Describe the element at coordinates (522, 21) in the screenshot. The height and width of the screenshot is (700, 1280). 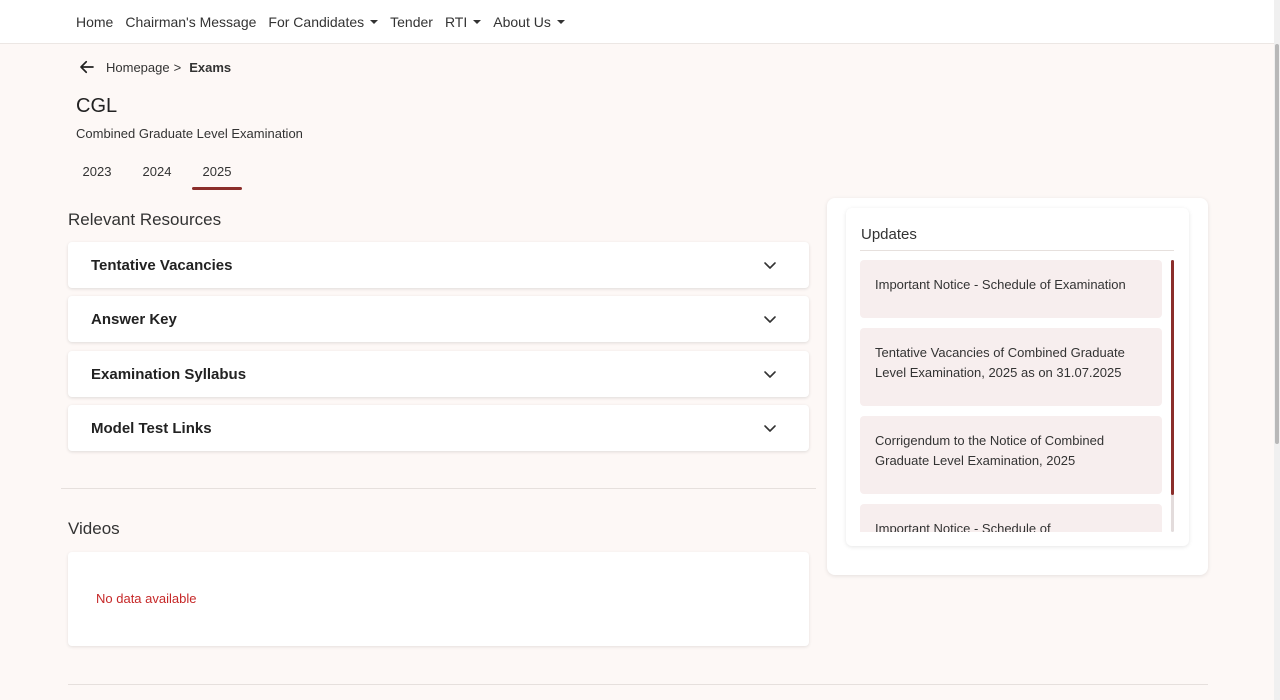
I see `nav-label: About Us` at that location.